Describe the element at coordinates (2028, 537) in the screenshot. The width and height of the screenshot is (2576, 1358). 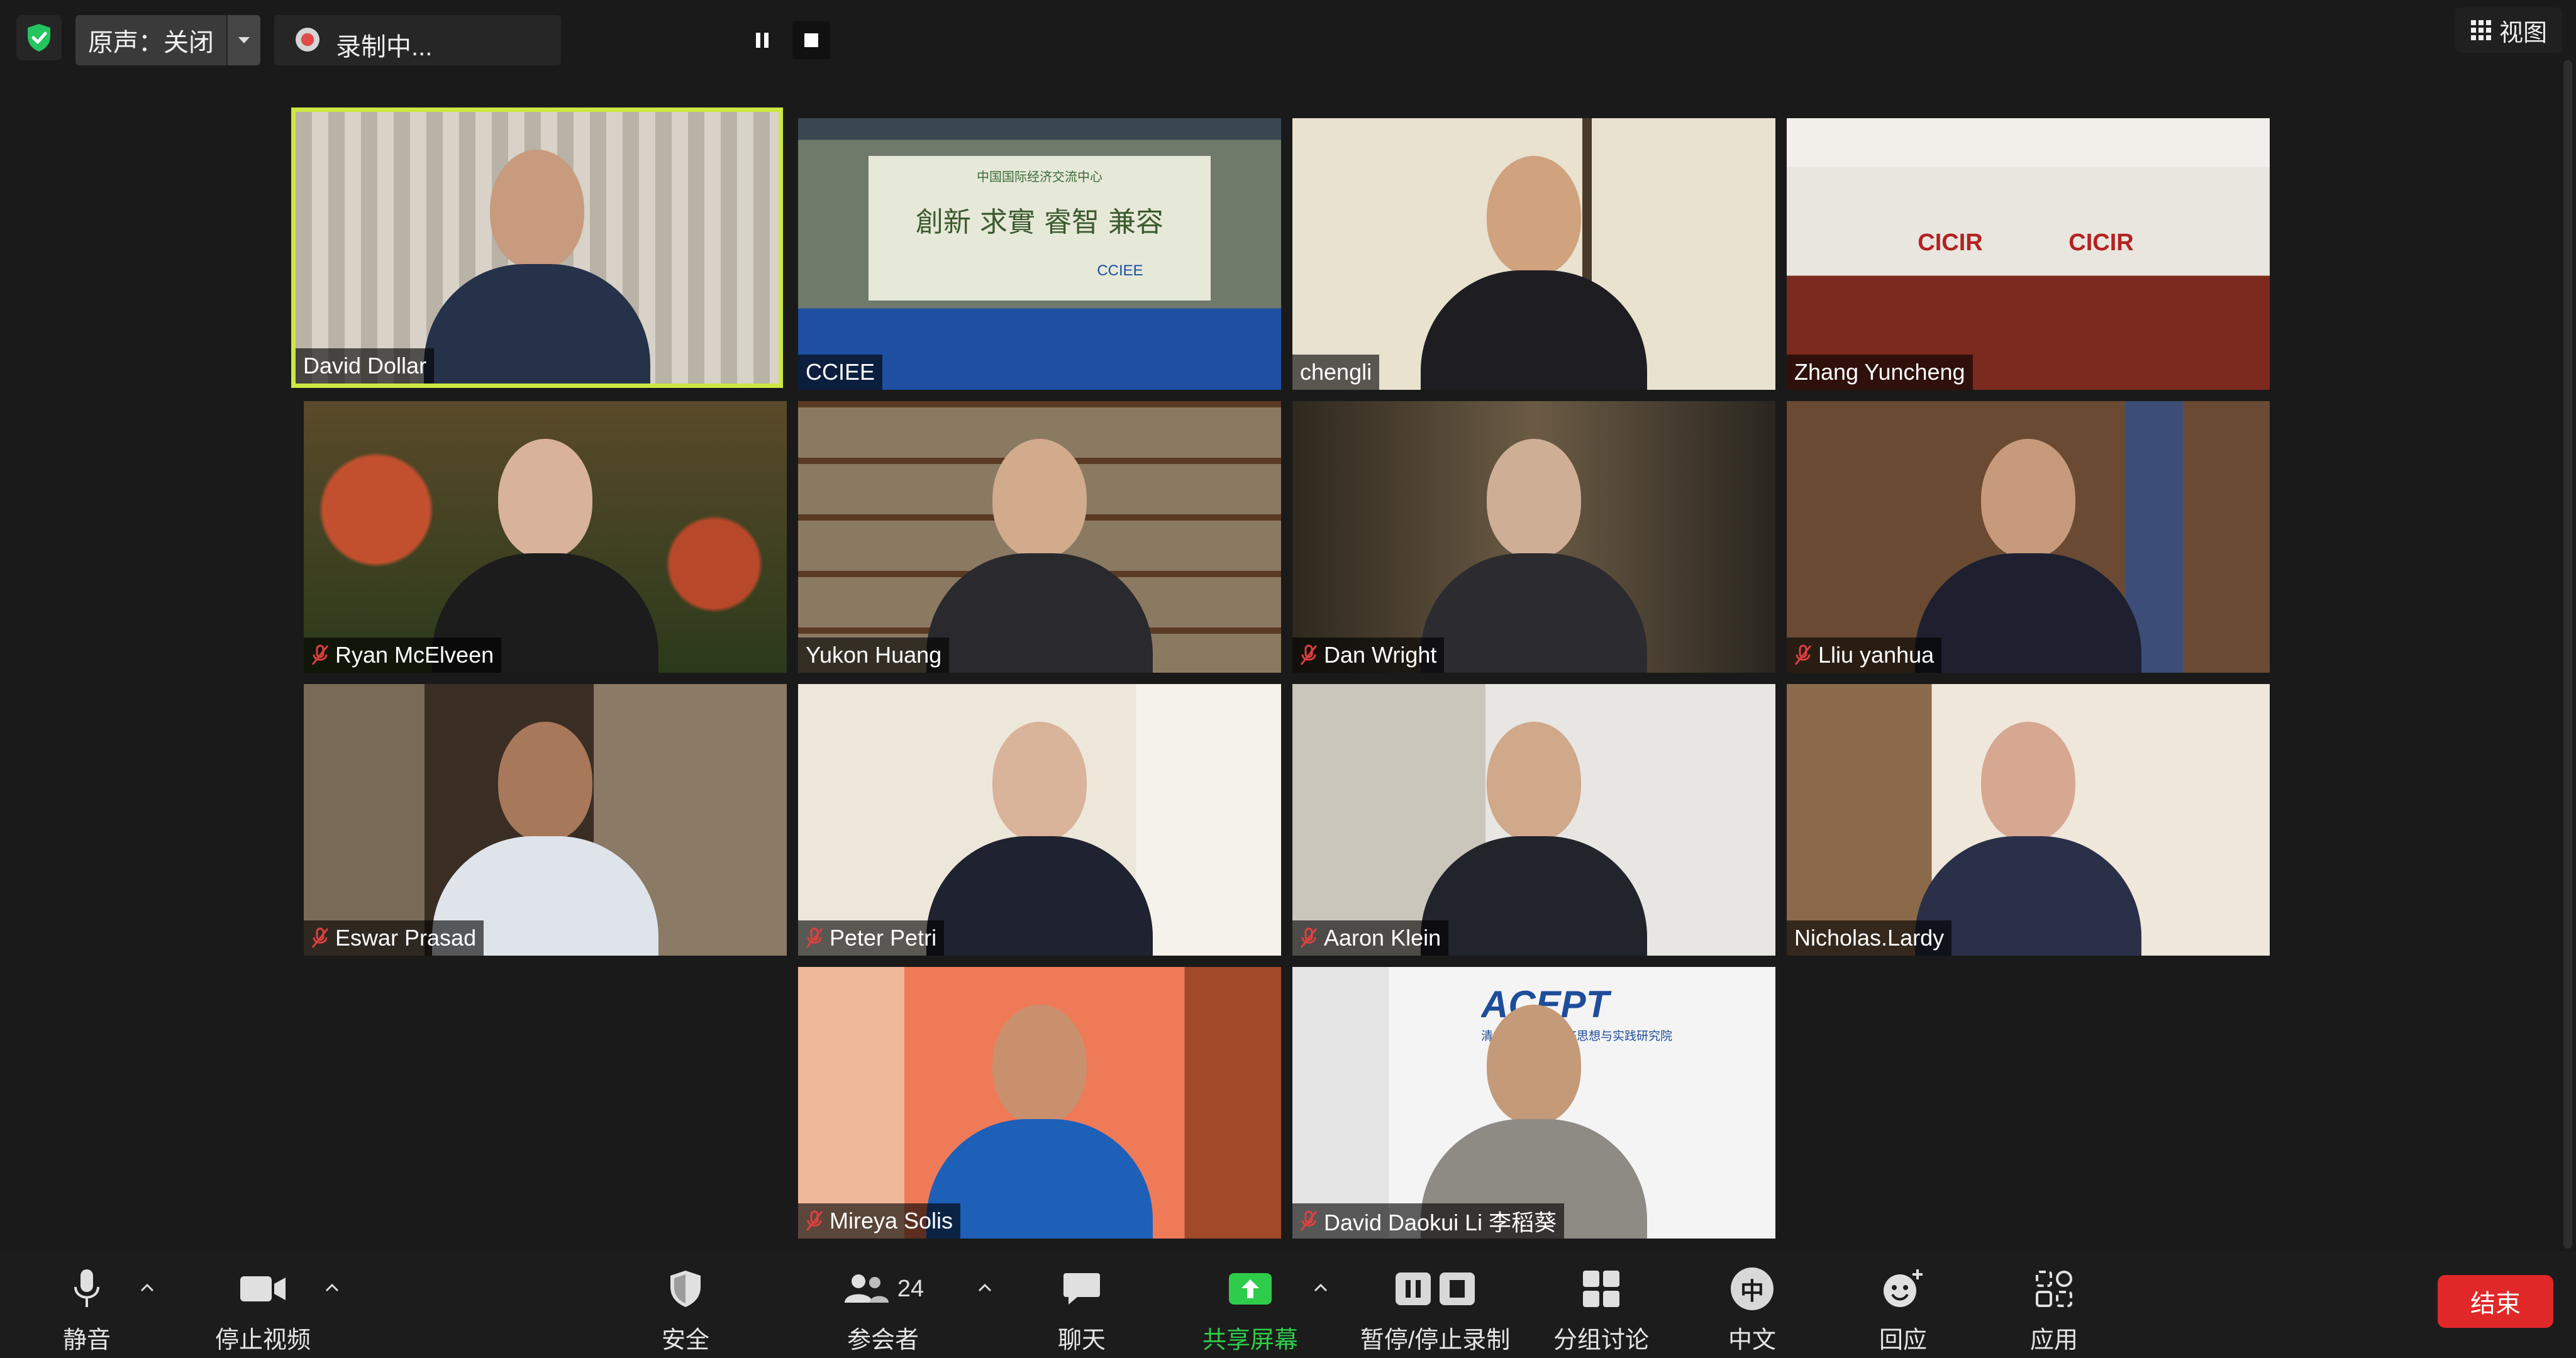
I see `video-tile-lliu-yanhua: Lliu yanhua` at that location.